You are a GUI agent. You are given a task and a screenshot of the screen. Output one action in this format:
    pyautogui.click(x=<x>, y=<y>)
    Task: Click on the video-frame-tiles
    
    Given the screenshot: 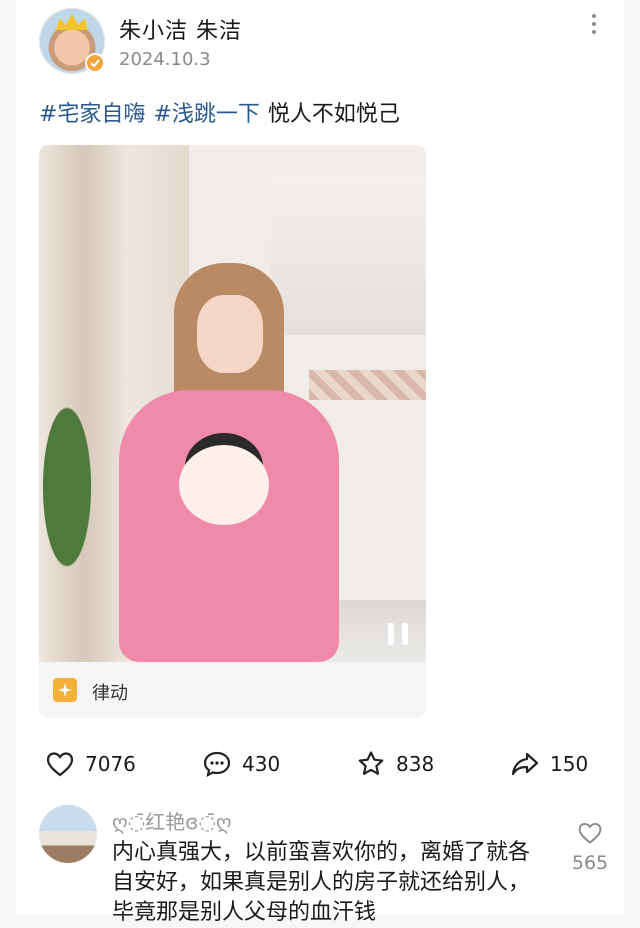 What is the action you would take?
    pyautogui.click(x=367, y=385)
    